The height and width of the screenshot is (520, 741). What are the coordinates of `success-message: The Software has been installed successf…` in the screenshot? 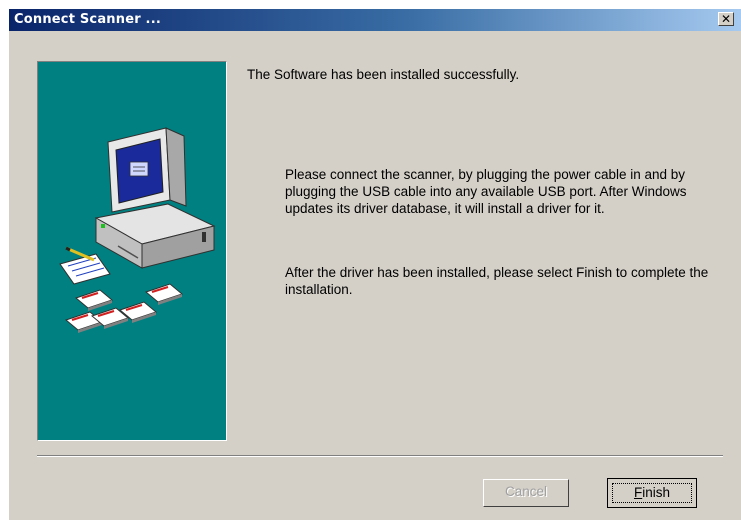 It's located at (383, 74).